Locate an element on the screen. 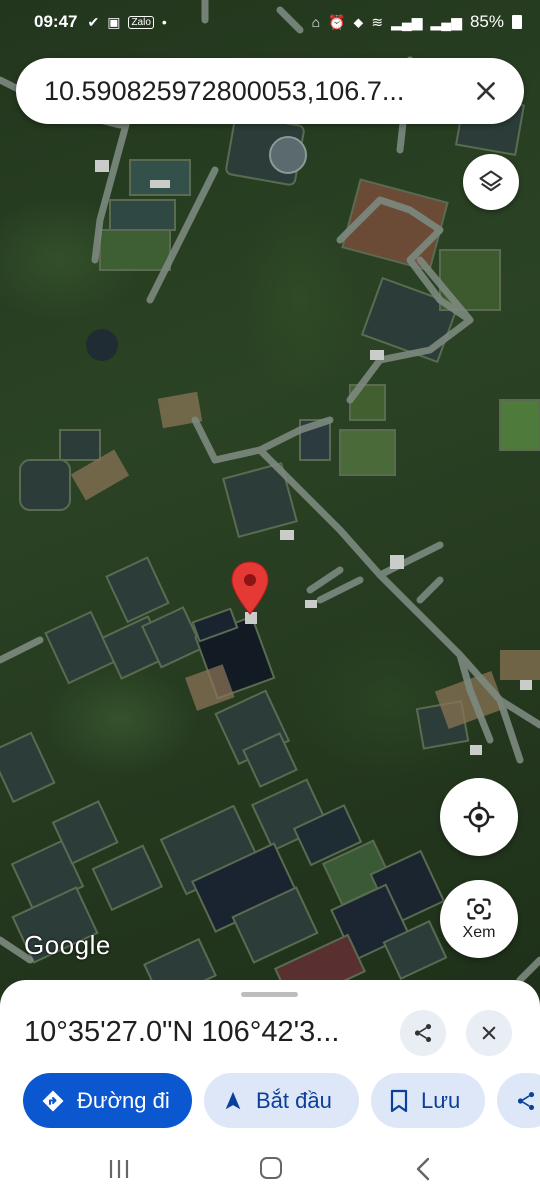 The image size is (540, 1200). wifi-icon: ≋ is located at coordinates (377, 21).